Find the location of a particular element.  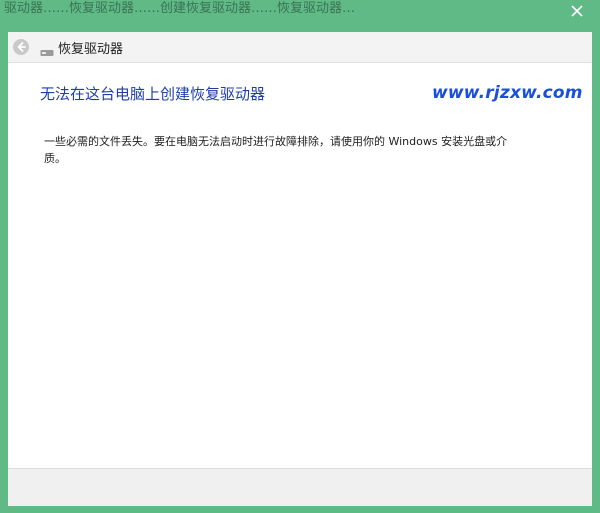

close-button is located at coordinates (577, 11).